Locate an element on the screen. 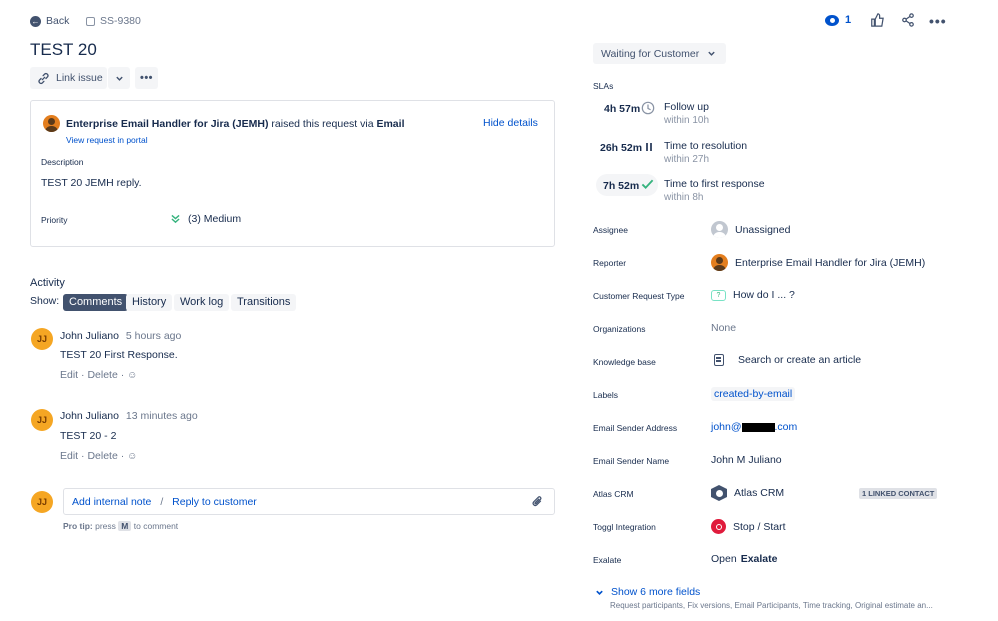 The image size is (998, 621). sla-name: Time to first response is located at coordinates (714, 184).